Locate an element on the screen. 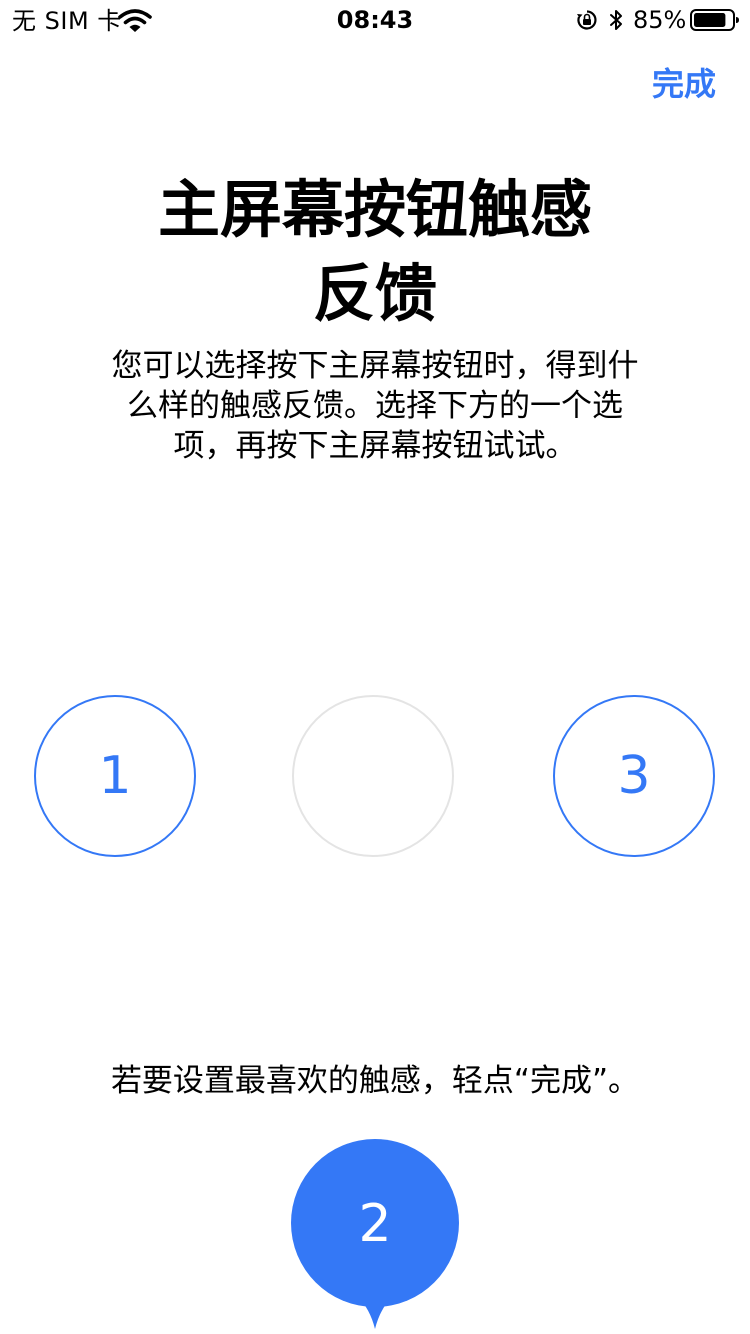 The image size is (750, 1334). selected-option-bubble: 2 is located at coordinates (375, 1236).